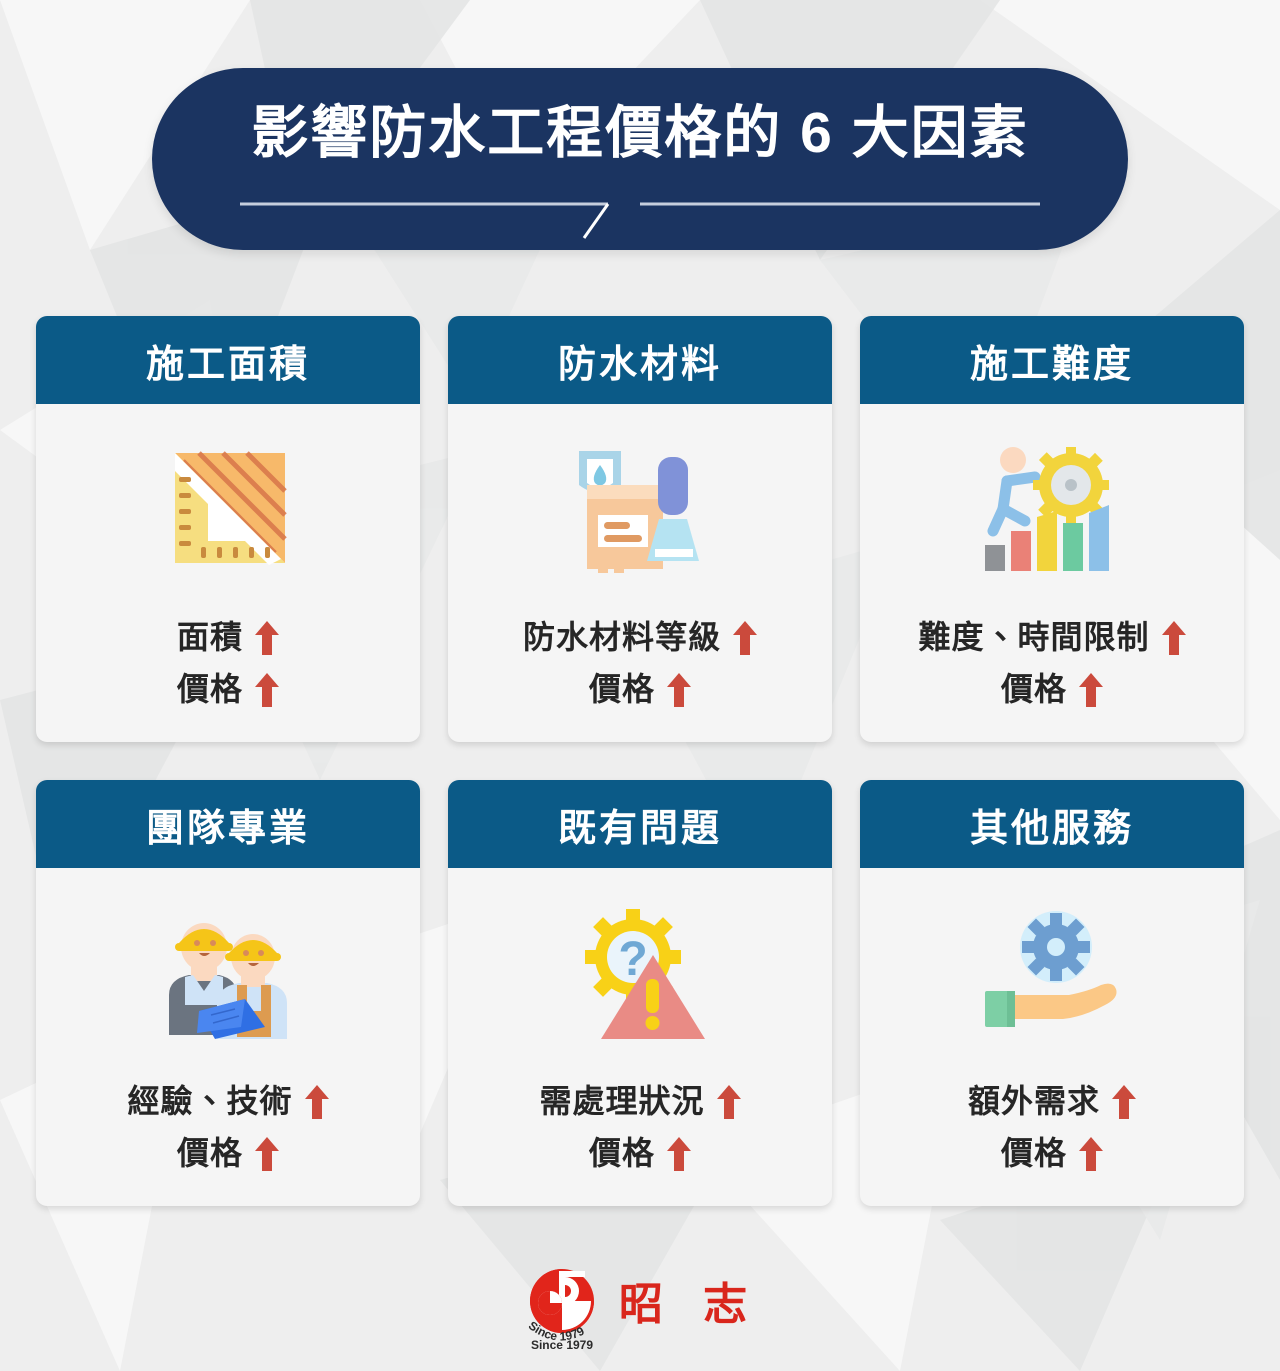  I want to click on factor-card-area: 施工面積 面積 價格, so click(228, 529).